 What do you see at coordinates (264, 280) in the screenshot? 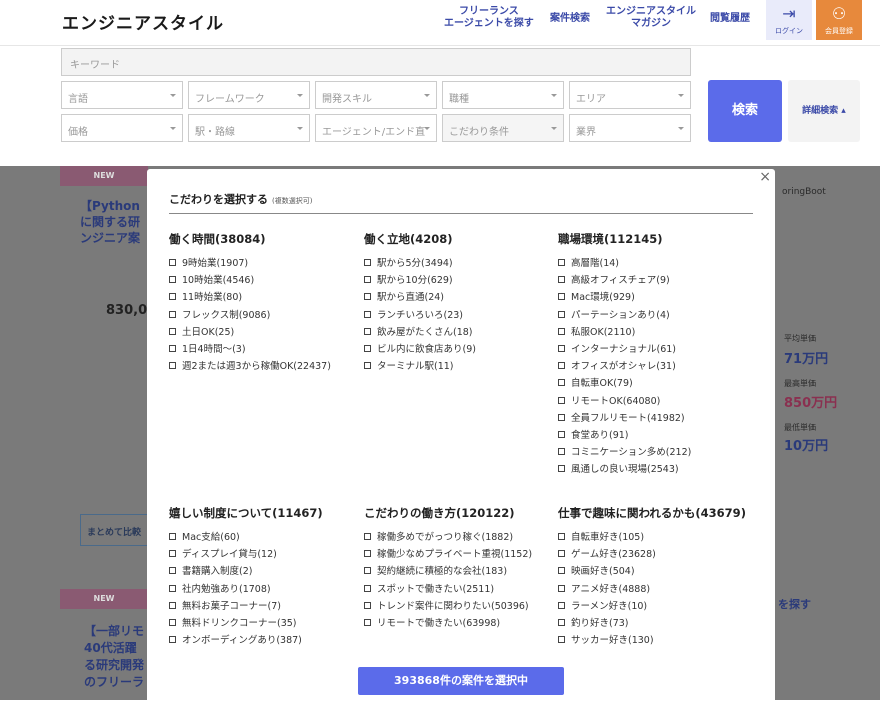
I see `condition-option: 10時始業(4546)` at bounding box center [264, 280].